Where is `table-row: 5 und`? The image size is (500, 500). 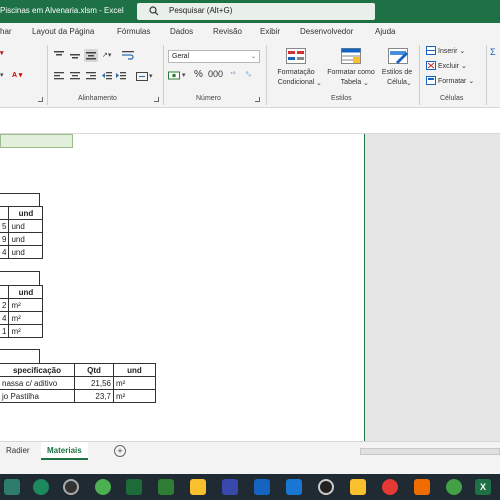 table-row: 5 und is located at coordinates (22, 226).